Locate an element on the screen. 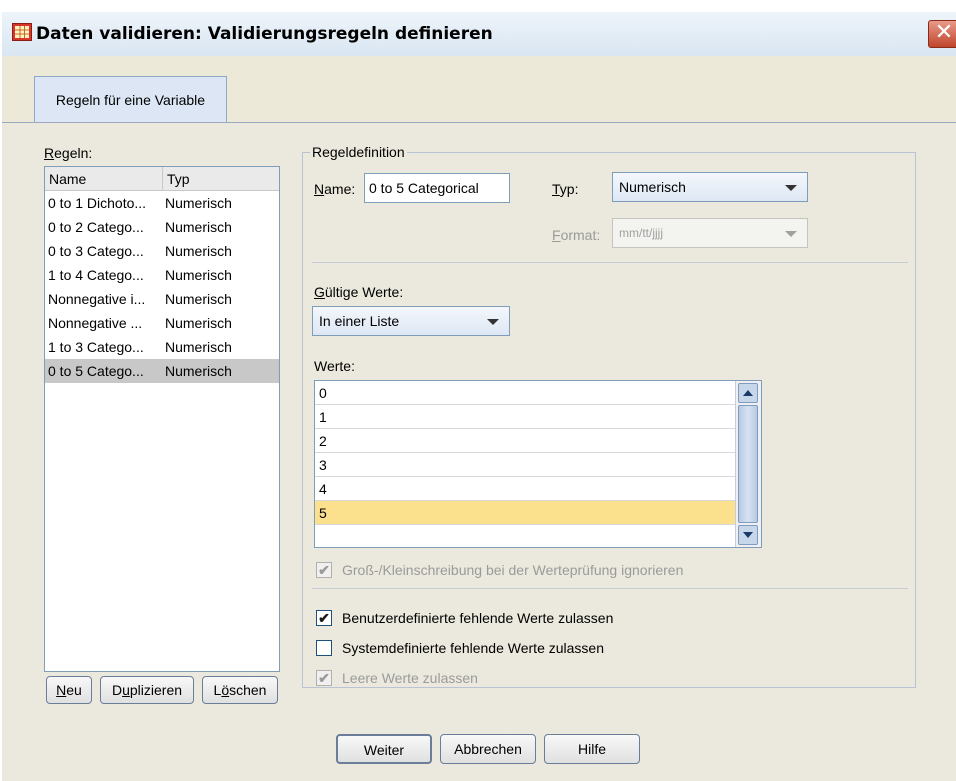 The image size is (956, 781). values-scrollbar is located at coordinates (748, 464).